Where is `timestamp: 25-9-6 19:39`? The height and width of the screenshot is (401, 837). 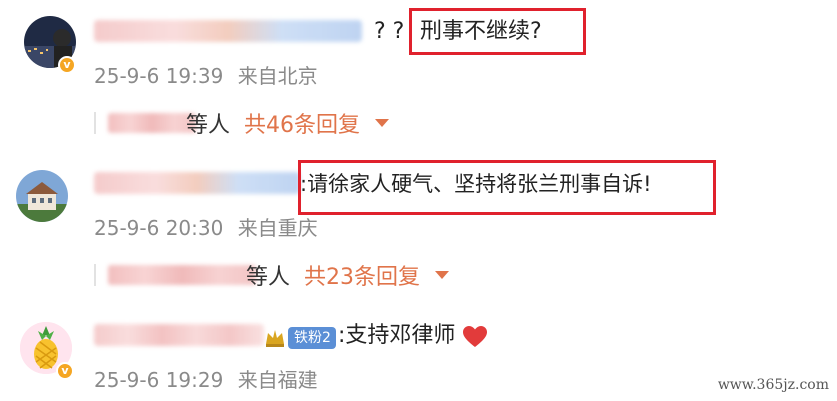 timestamp: 25-9-6 19:39 is located at coordinates (159, 76).